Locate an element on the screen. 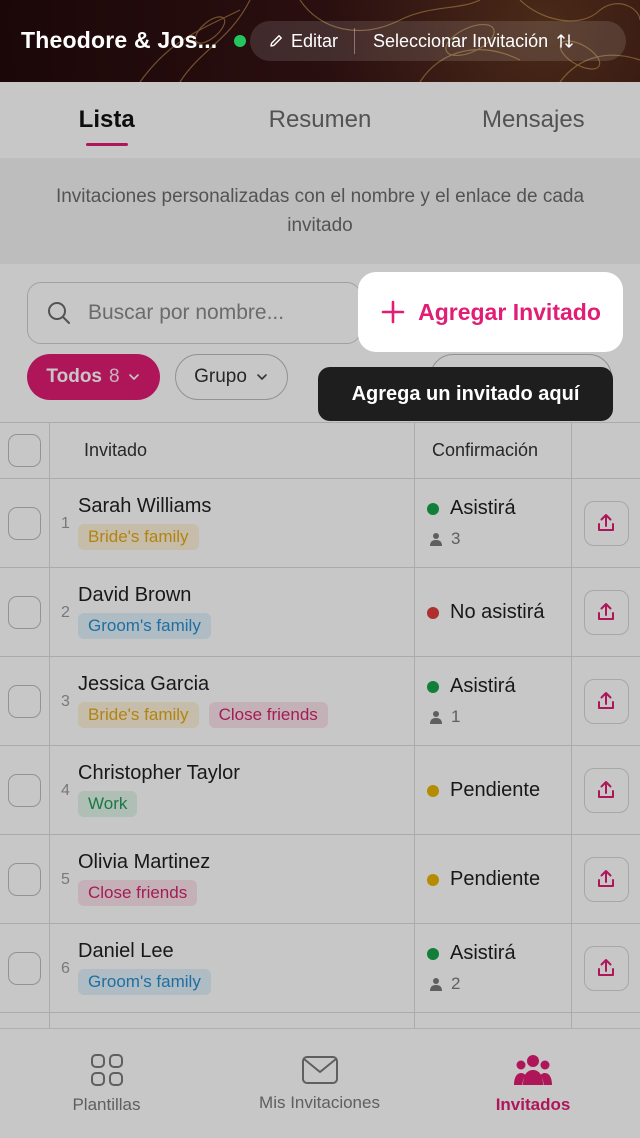 This screenshot has width=640, height=1138. select-all-checkbox is located at coordinates (24, 450).